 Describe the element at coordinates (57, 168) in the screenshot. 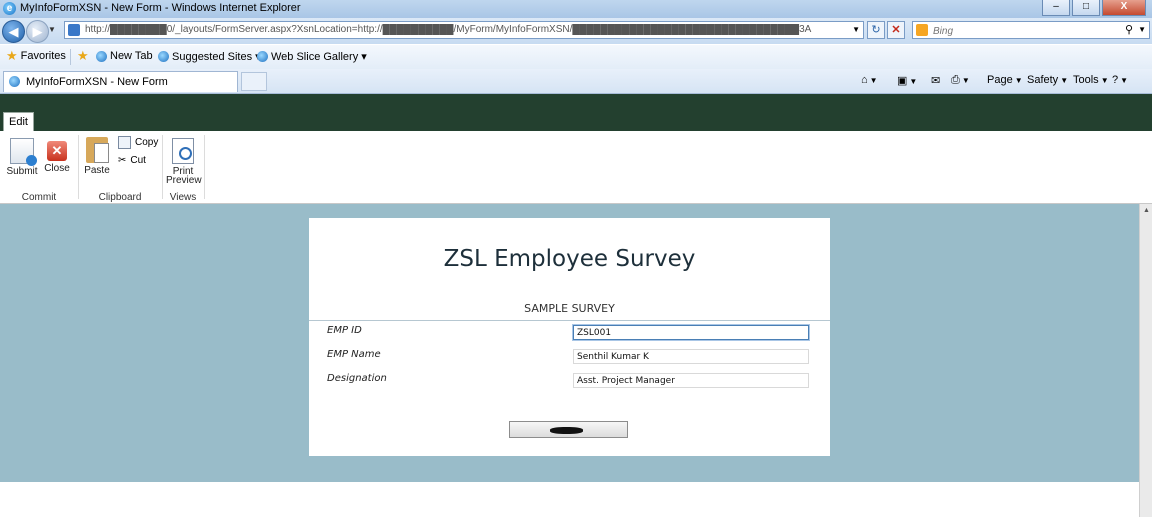

I see `close-label: Close` at that location.